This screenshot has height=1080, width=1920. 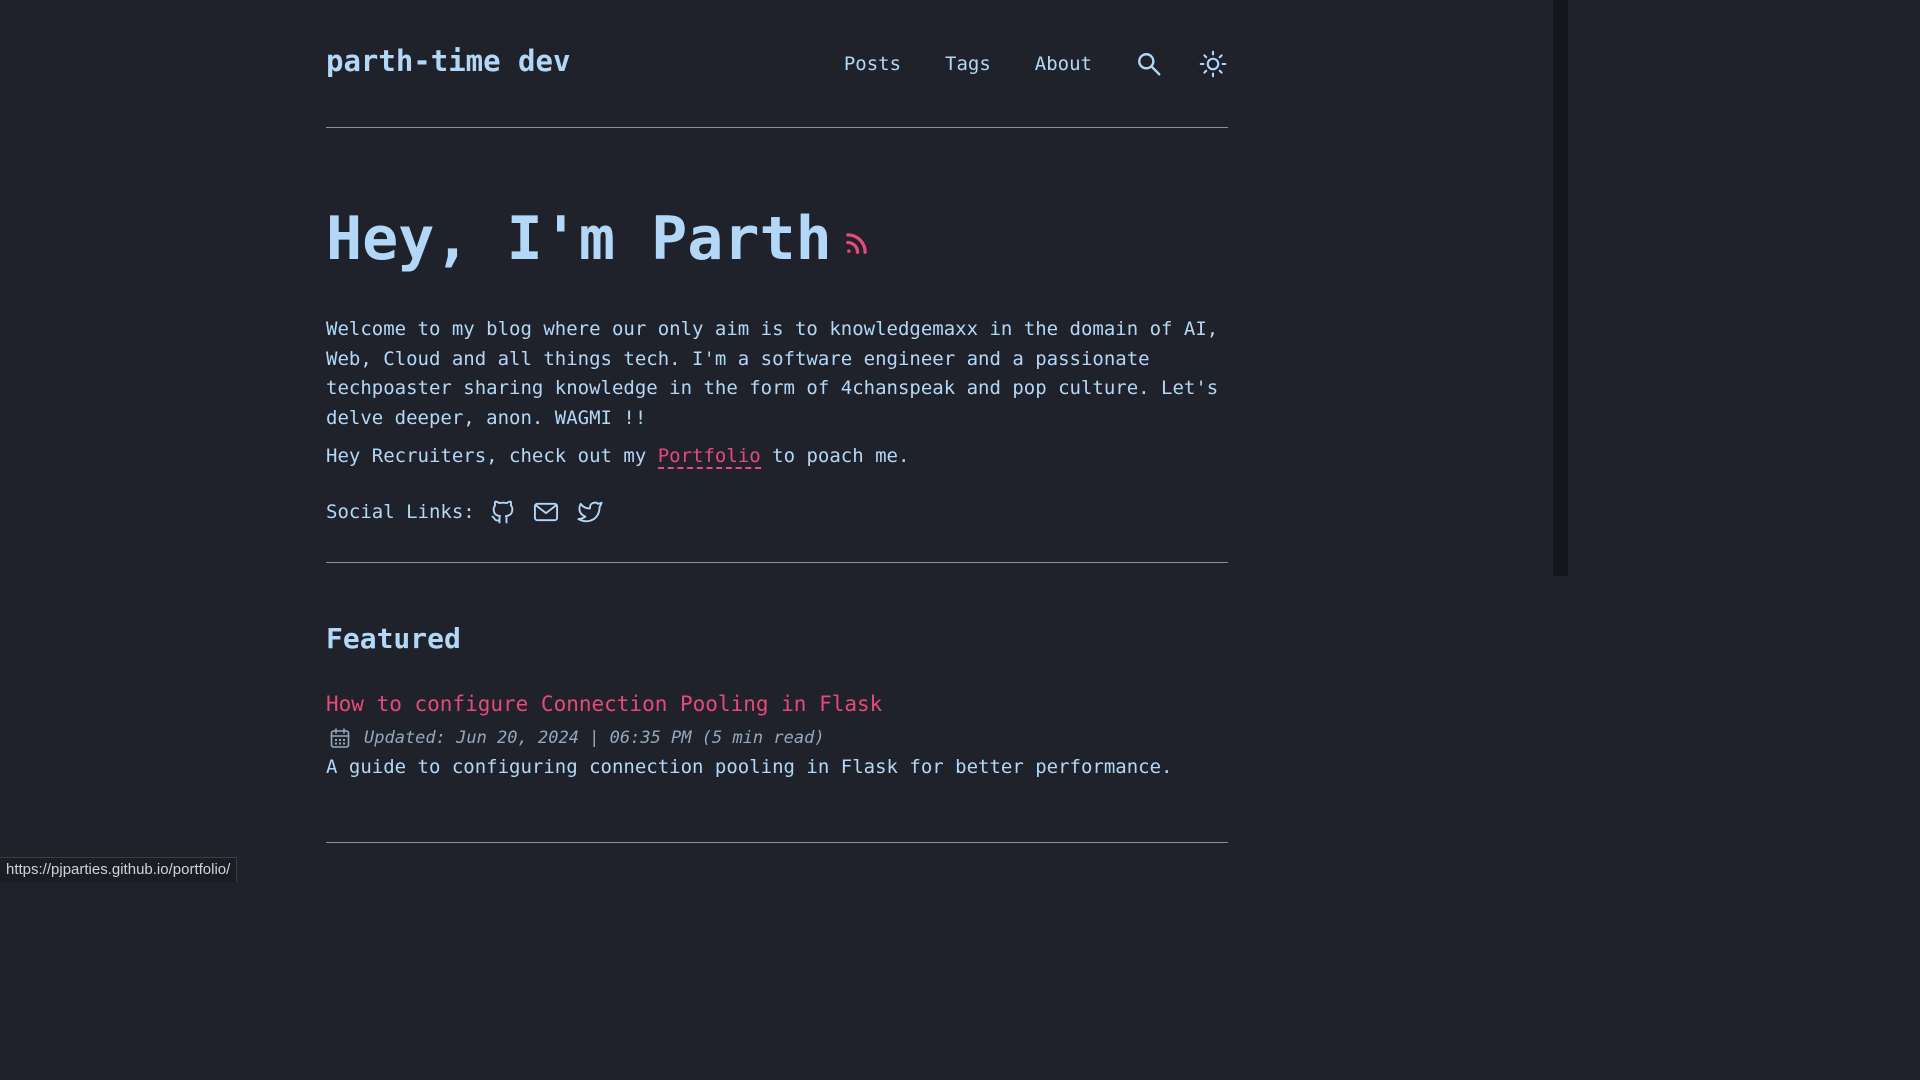 I want to click on sun-icon, so click(x=1213, y=64).